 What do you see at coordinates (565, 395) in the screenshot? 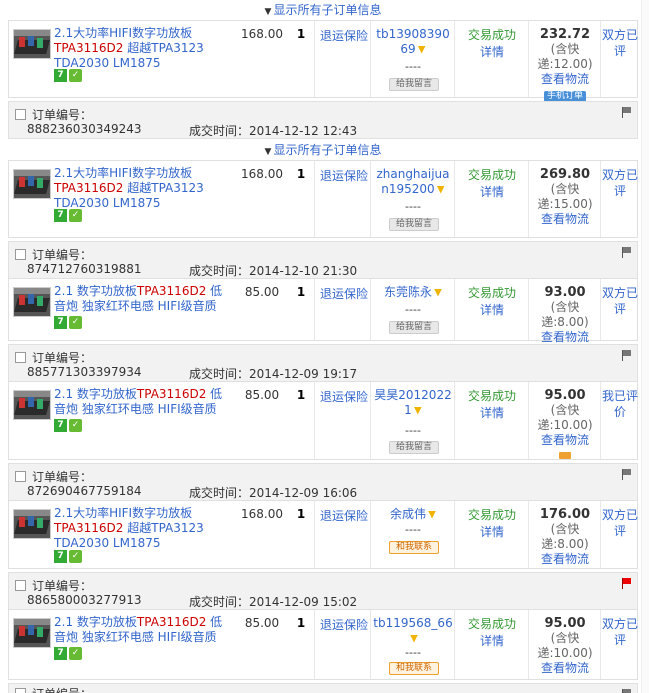
I see `order-total: 95.00` at bounding box center [565, 395].